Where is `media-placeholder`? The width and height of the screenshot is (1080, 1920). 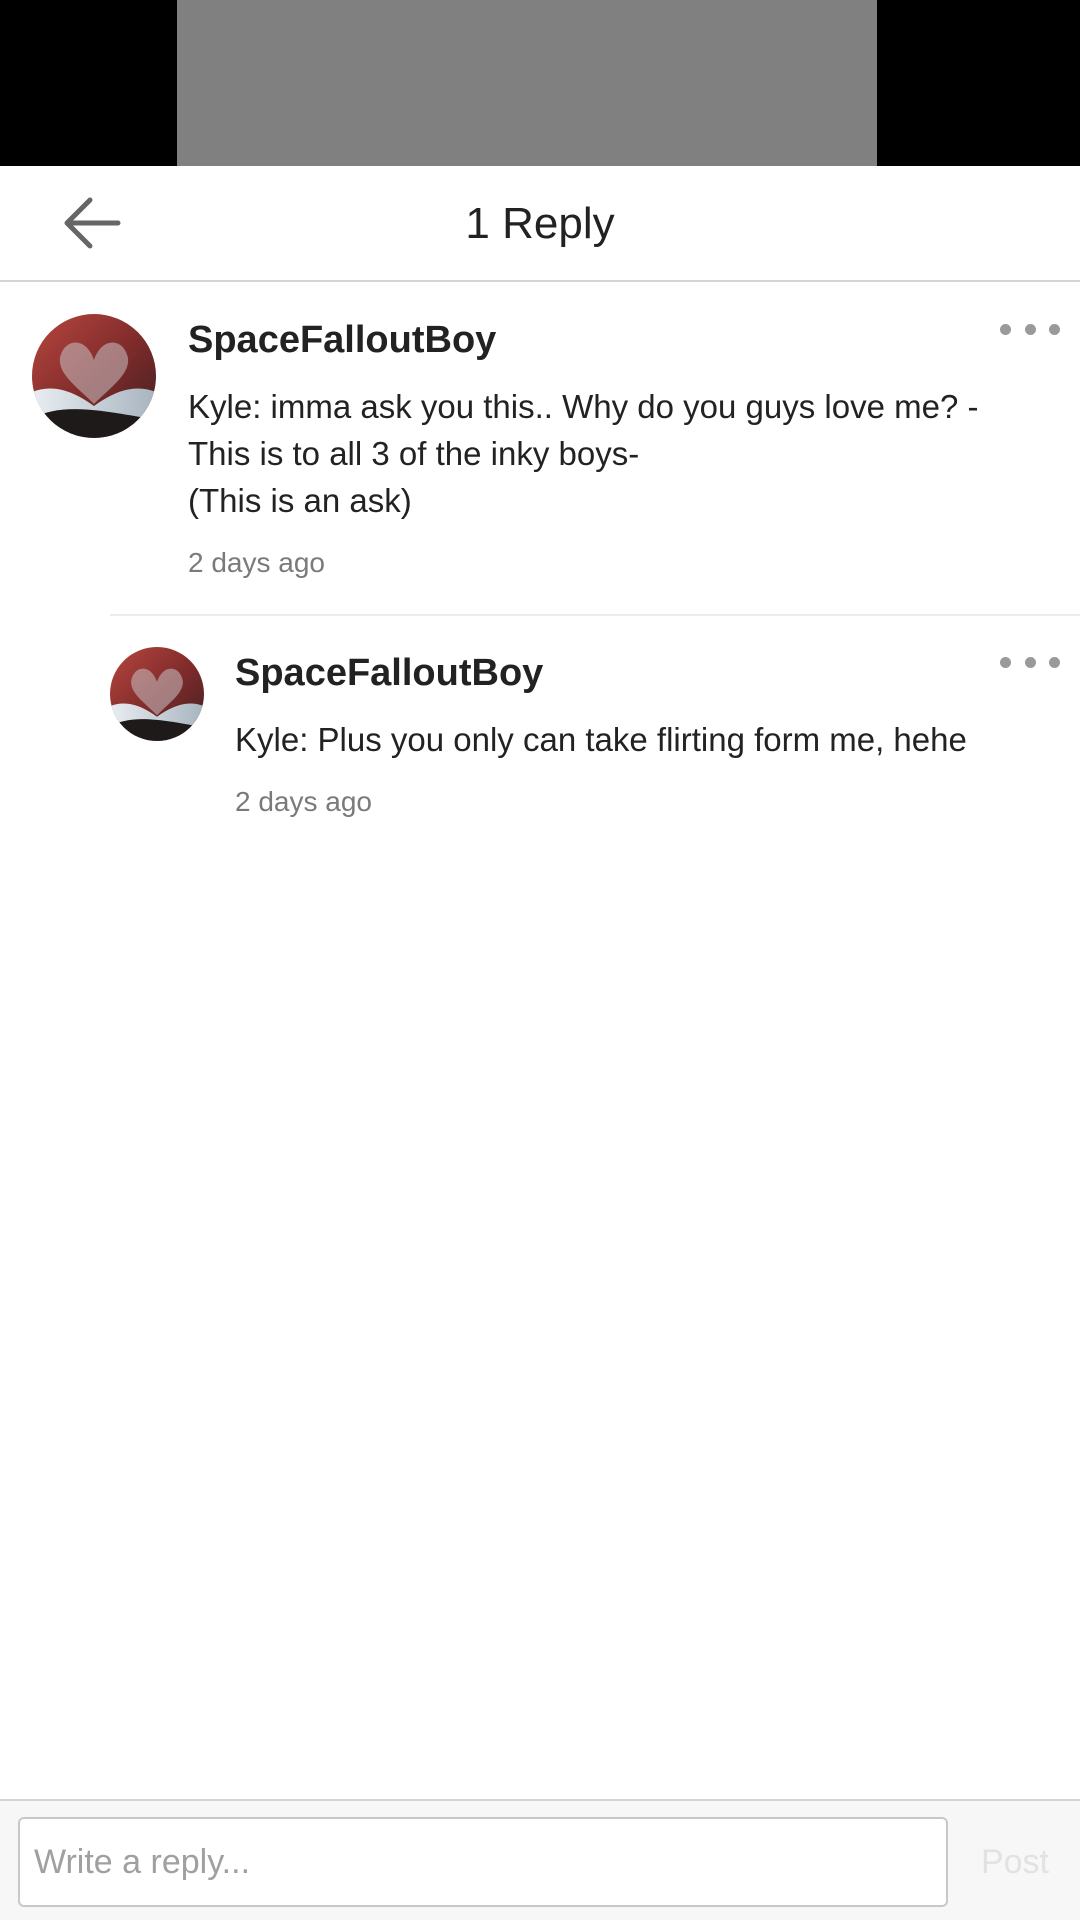
media-placeholder is located at coordinates (527, 83).